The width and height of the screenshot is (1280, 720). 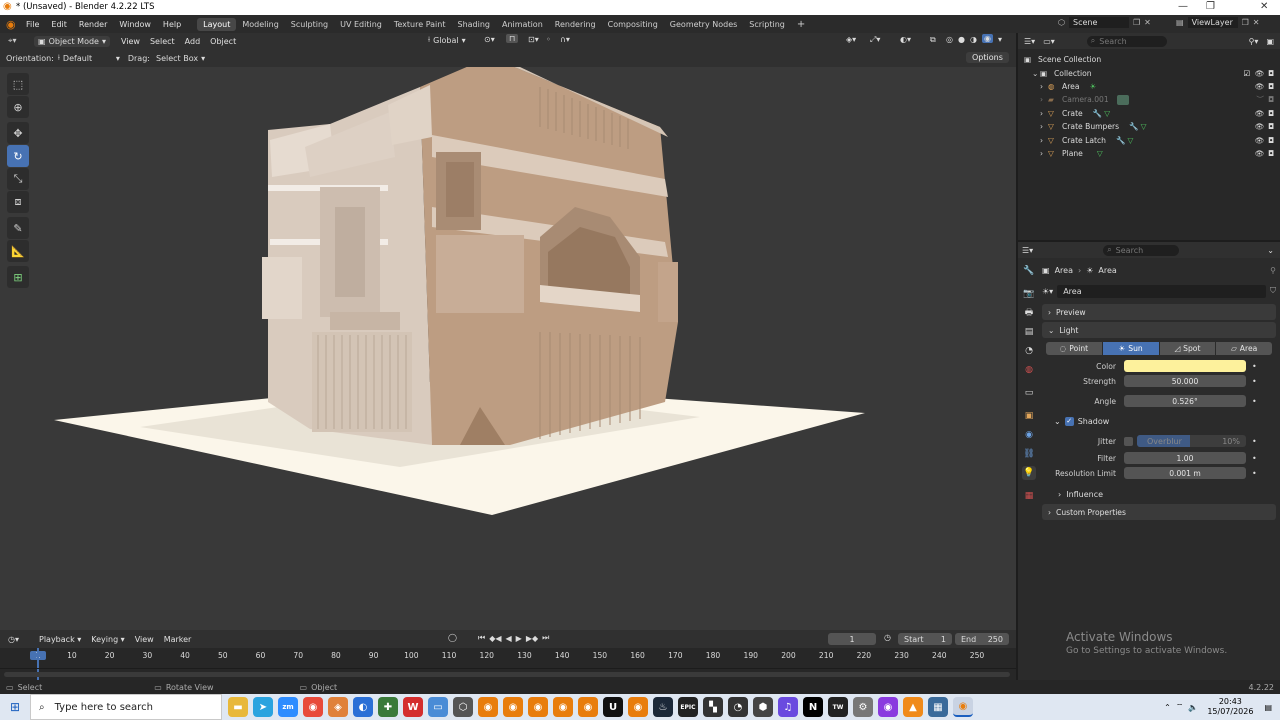 I want to click on tab-geometry-nodes: Geometry Nodes, so click(x=703, y=24).